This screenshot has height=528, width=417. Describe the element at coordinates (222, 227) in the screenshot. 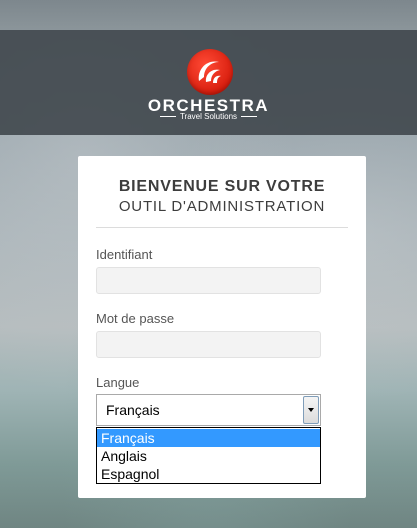

I see `title-divider` at that location.